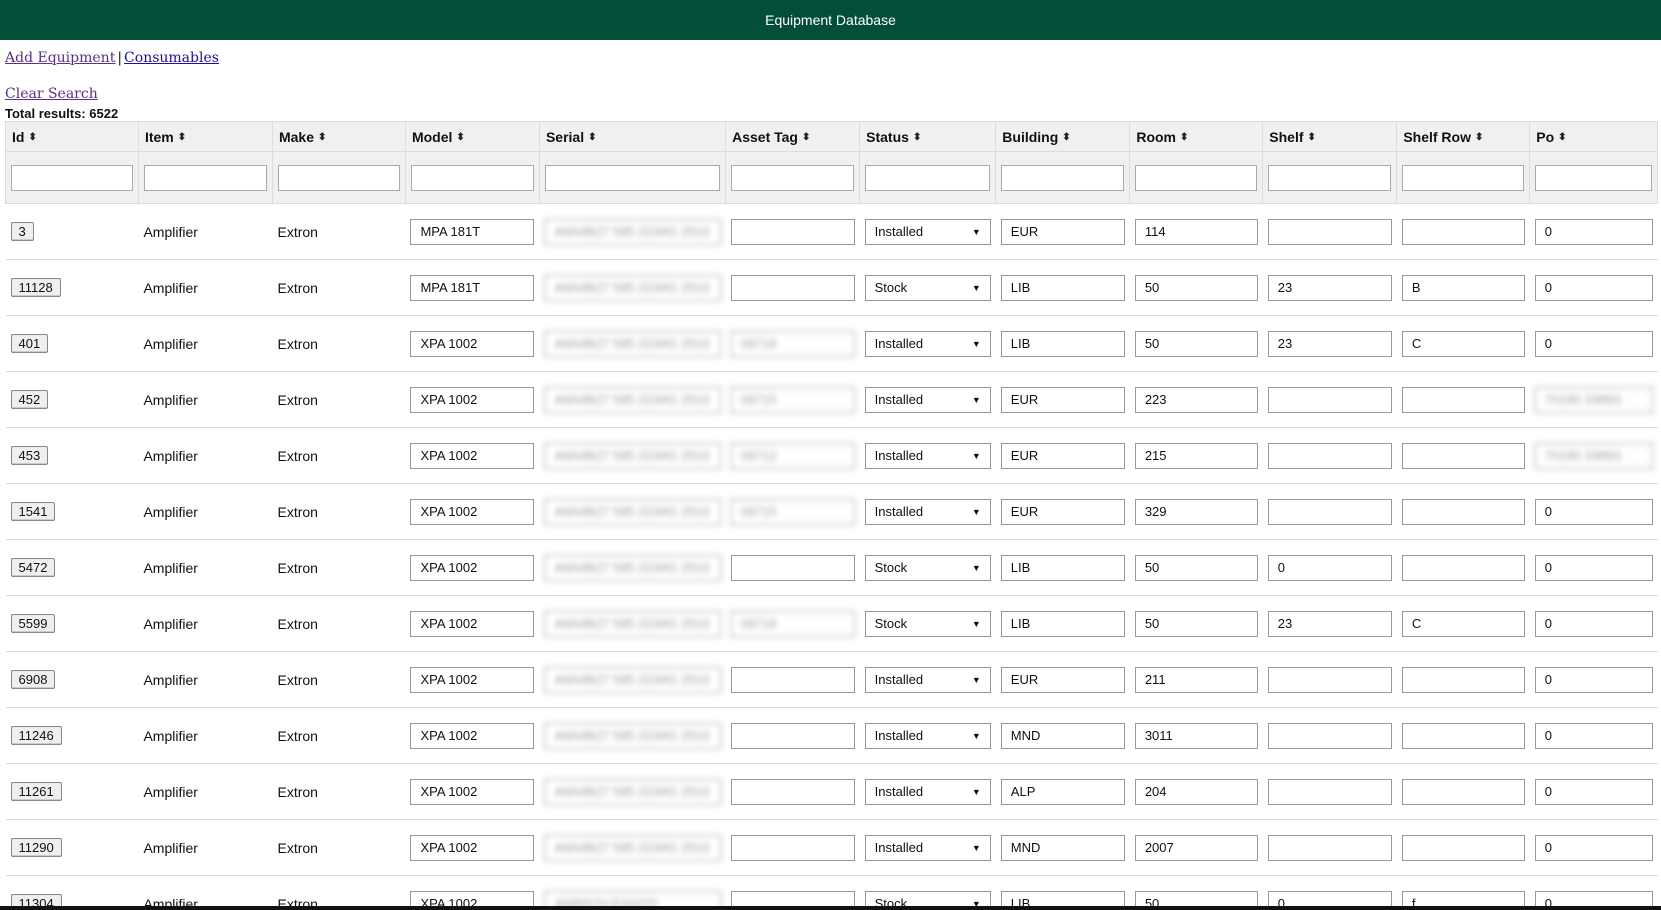 The height and width of the screenshot is (910, 1661). Describe the element at coordinates (928, 177) in the screenshot. I see `filter-input-status` at that location.